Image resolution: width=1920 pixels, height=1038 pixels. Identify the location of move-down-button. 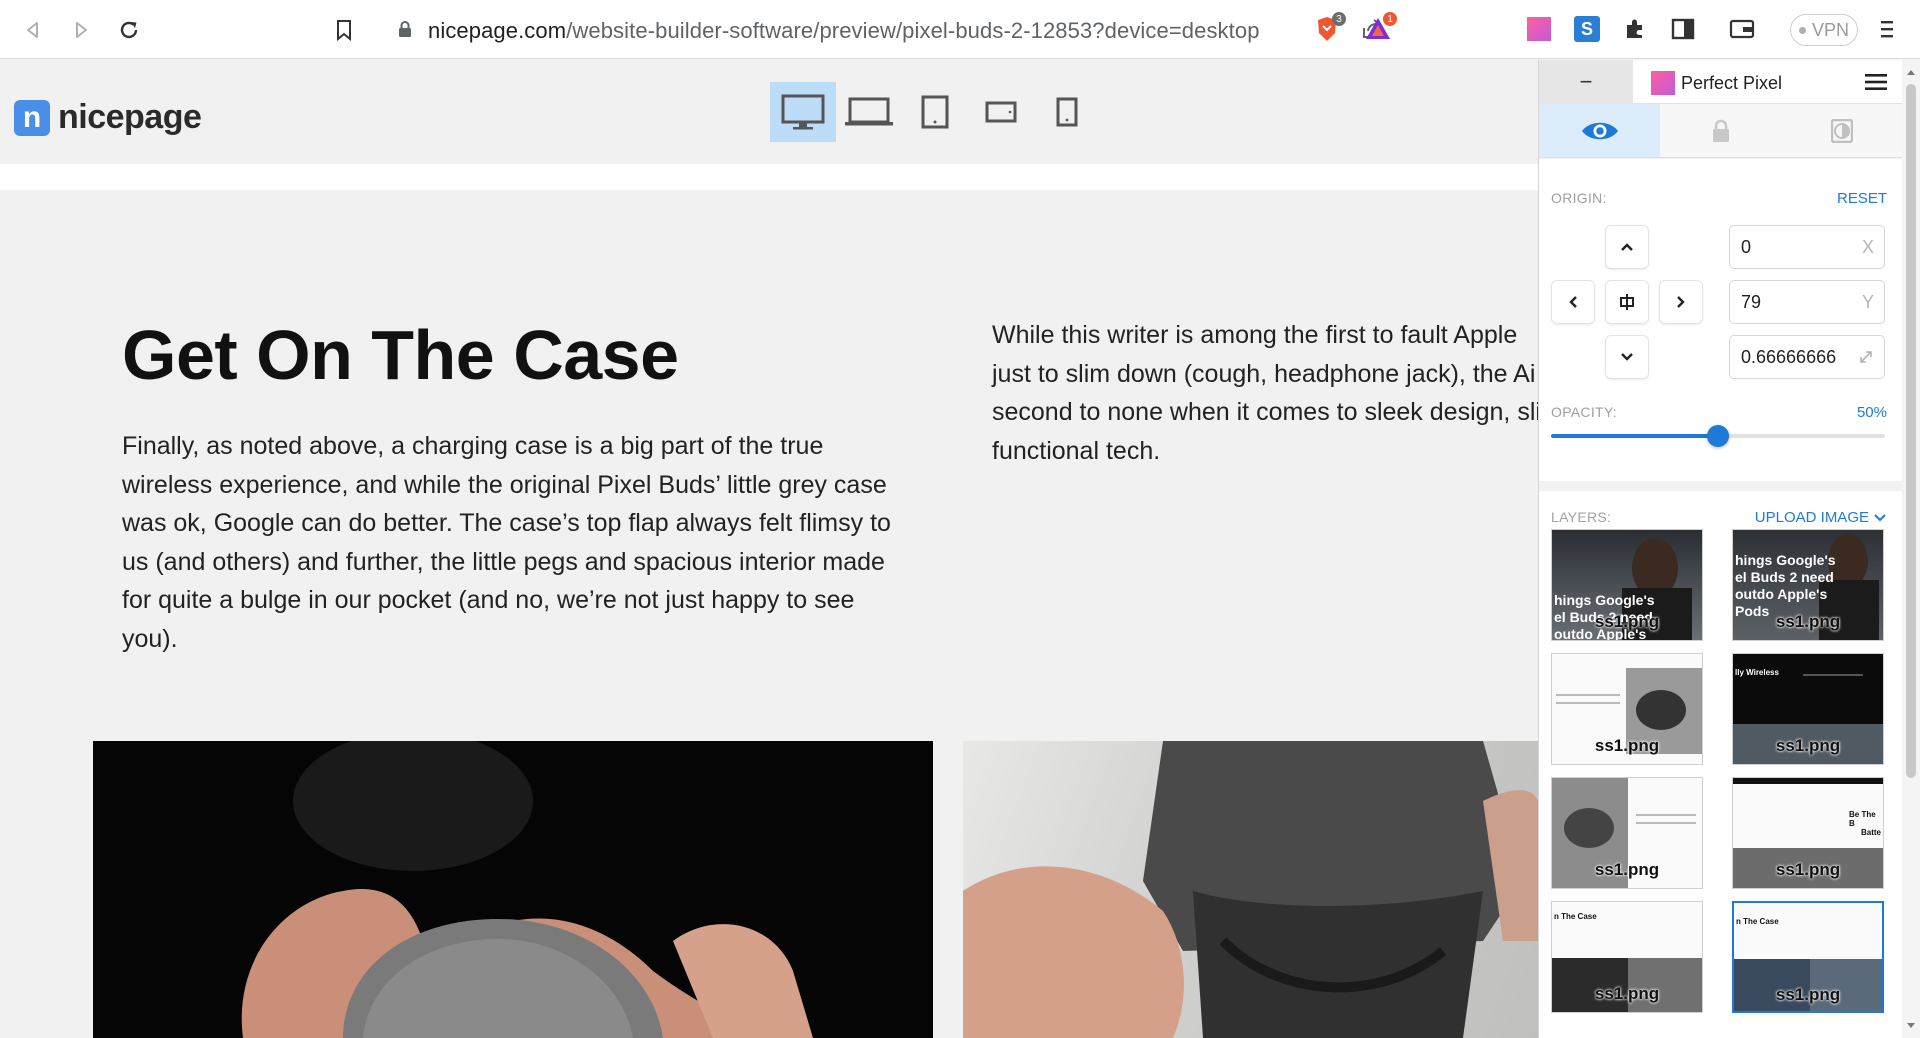
(1627, 357).